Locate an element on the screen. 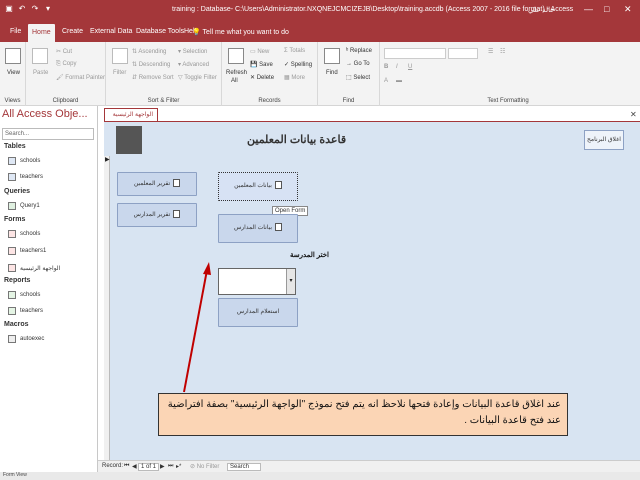  last-record-icon: ⏭ is located at coordinates (170, 466).